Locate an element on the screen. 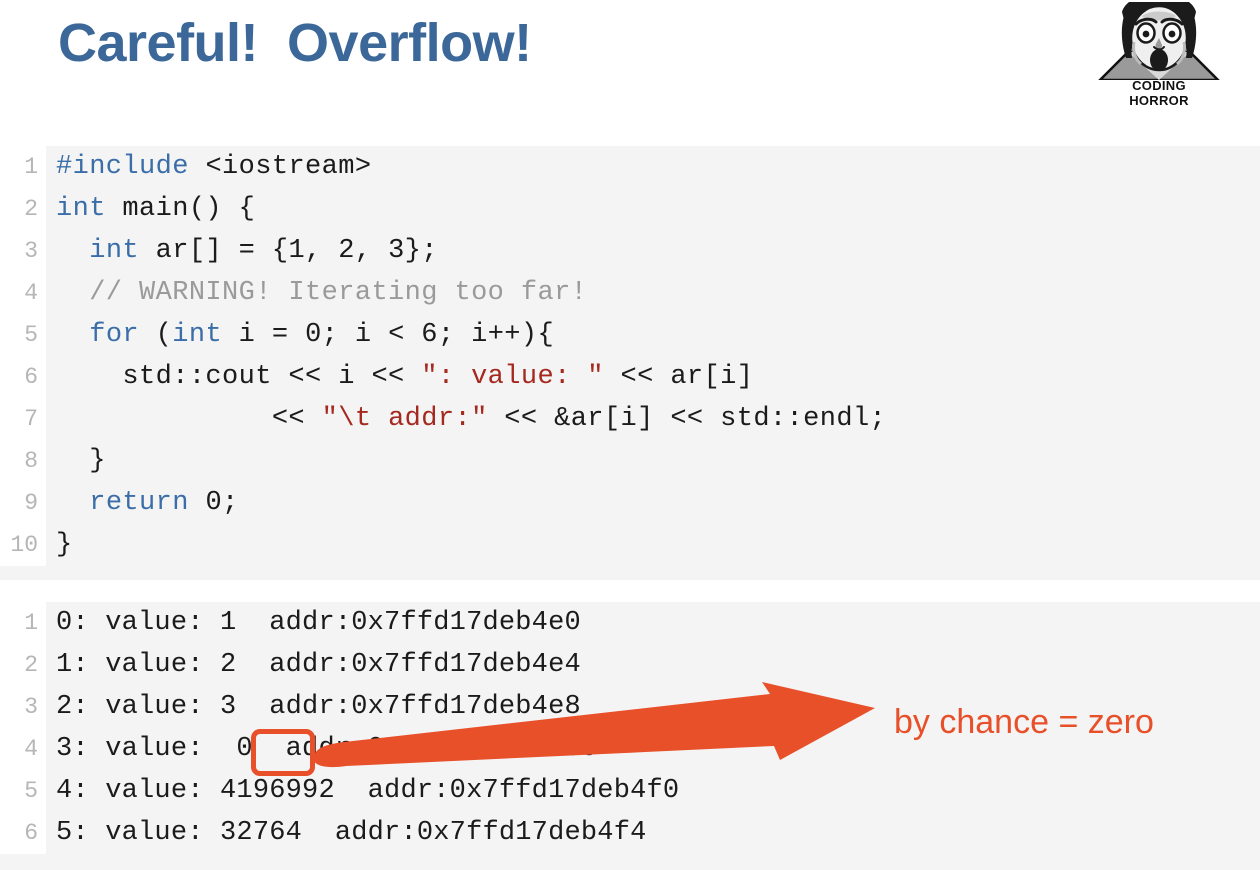  logo-line-1: CODING is located at coordinates (1159, 85).